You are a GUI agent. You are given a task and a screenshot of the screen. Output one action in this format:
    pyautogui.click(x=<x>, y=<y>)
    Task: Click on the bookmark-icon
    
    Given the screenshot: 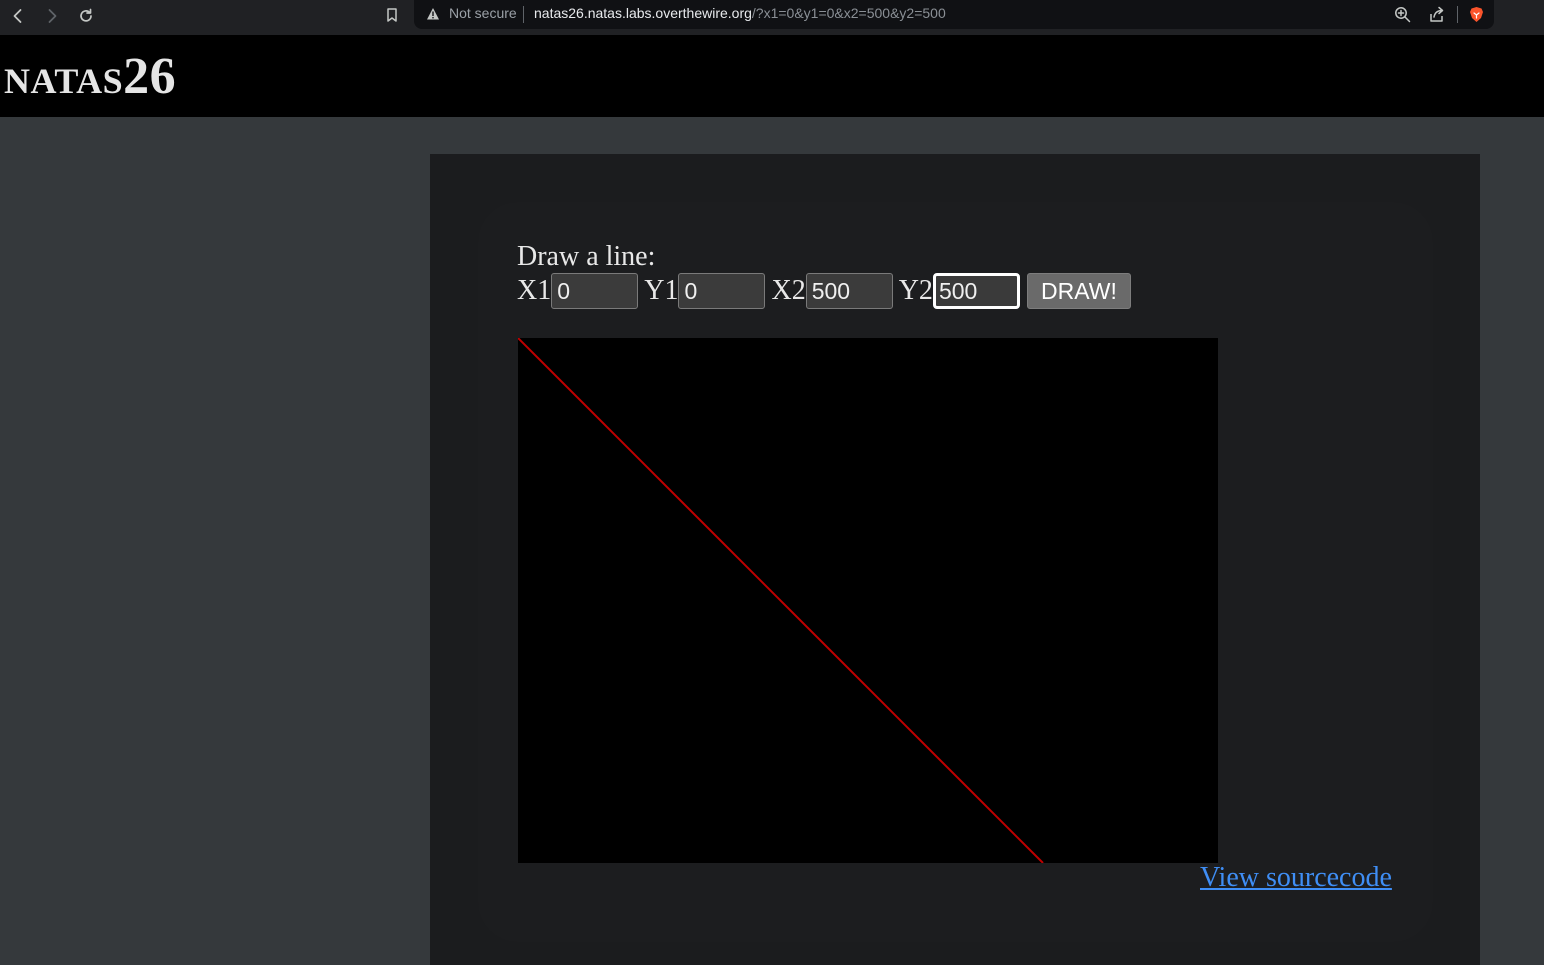 What is the action you would take?
    pyautogui.click(x=392, y=15)
    